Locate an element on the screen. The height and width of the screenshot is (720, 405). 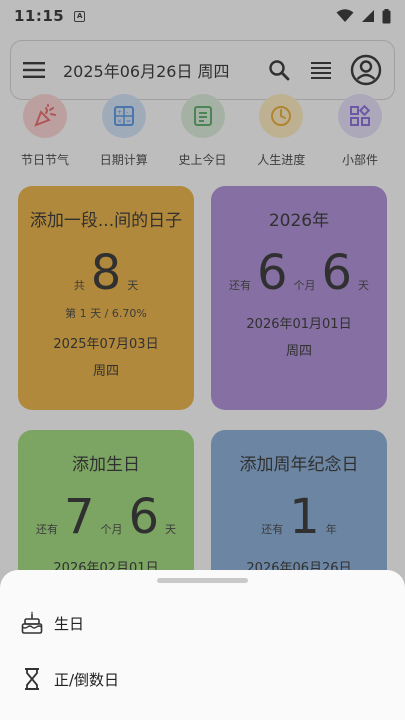
hourglass-icon is located at coordinates (32, 679).